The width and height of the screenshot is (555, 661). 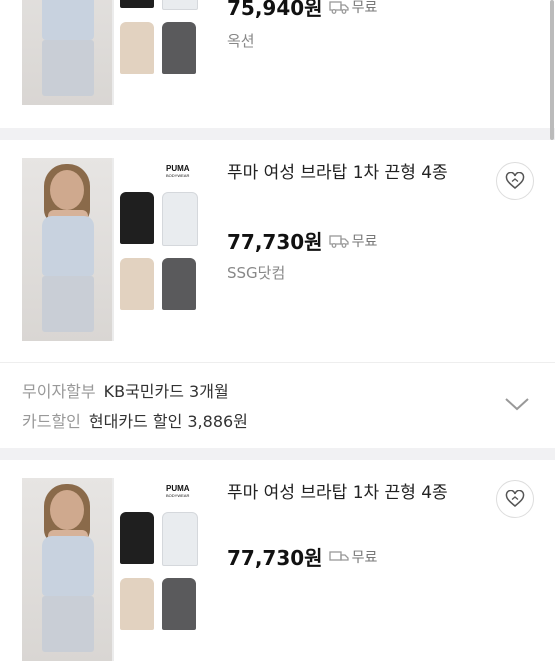 What do you see at coordinates (135, 421) in the screenshot?
I see `benefit-card-discount: 카드할인 현대카드 할인 3,886원` at bounding box center [135, 421].